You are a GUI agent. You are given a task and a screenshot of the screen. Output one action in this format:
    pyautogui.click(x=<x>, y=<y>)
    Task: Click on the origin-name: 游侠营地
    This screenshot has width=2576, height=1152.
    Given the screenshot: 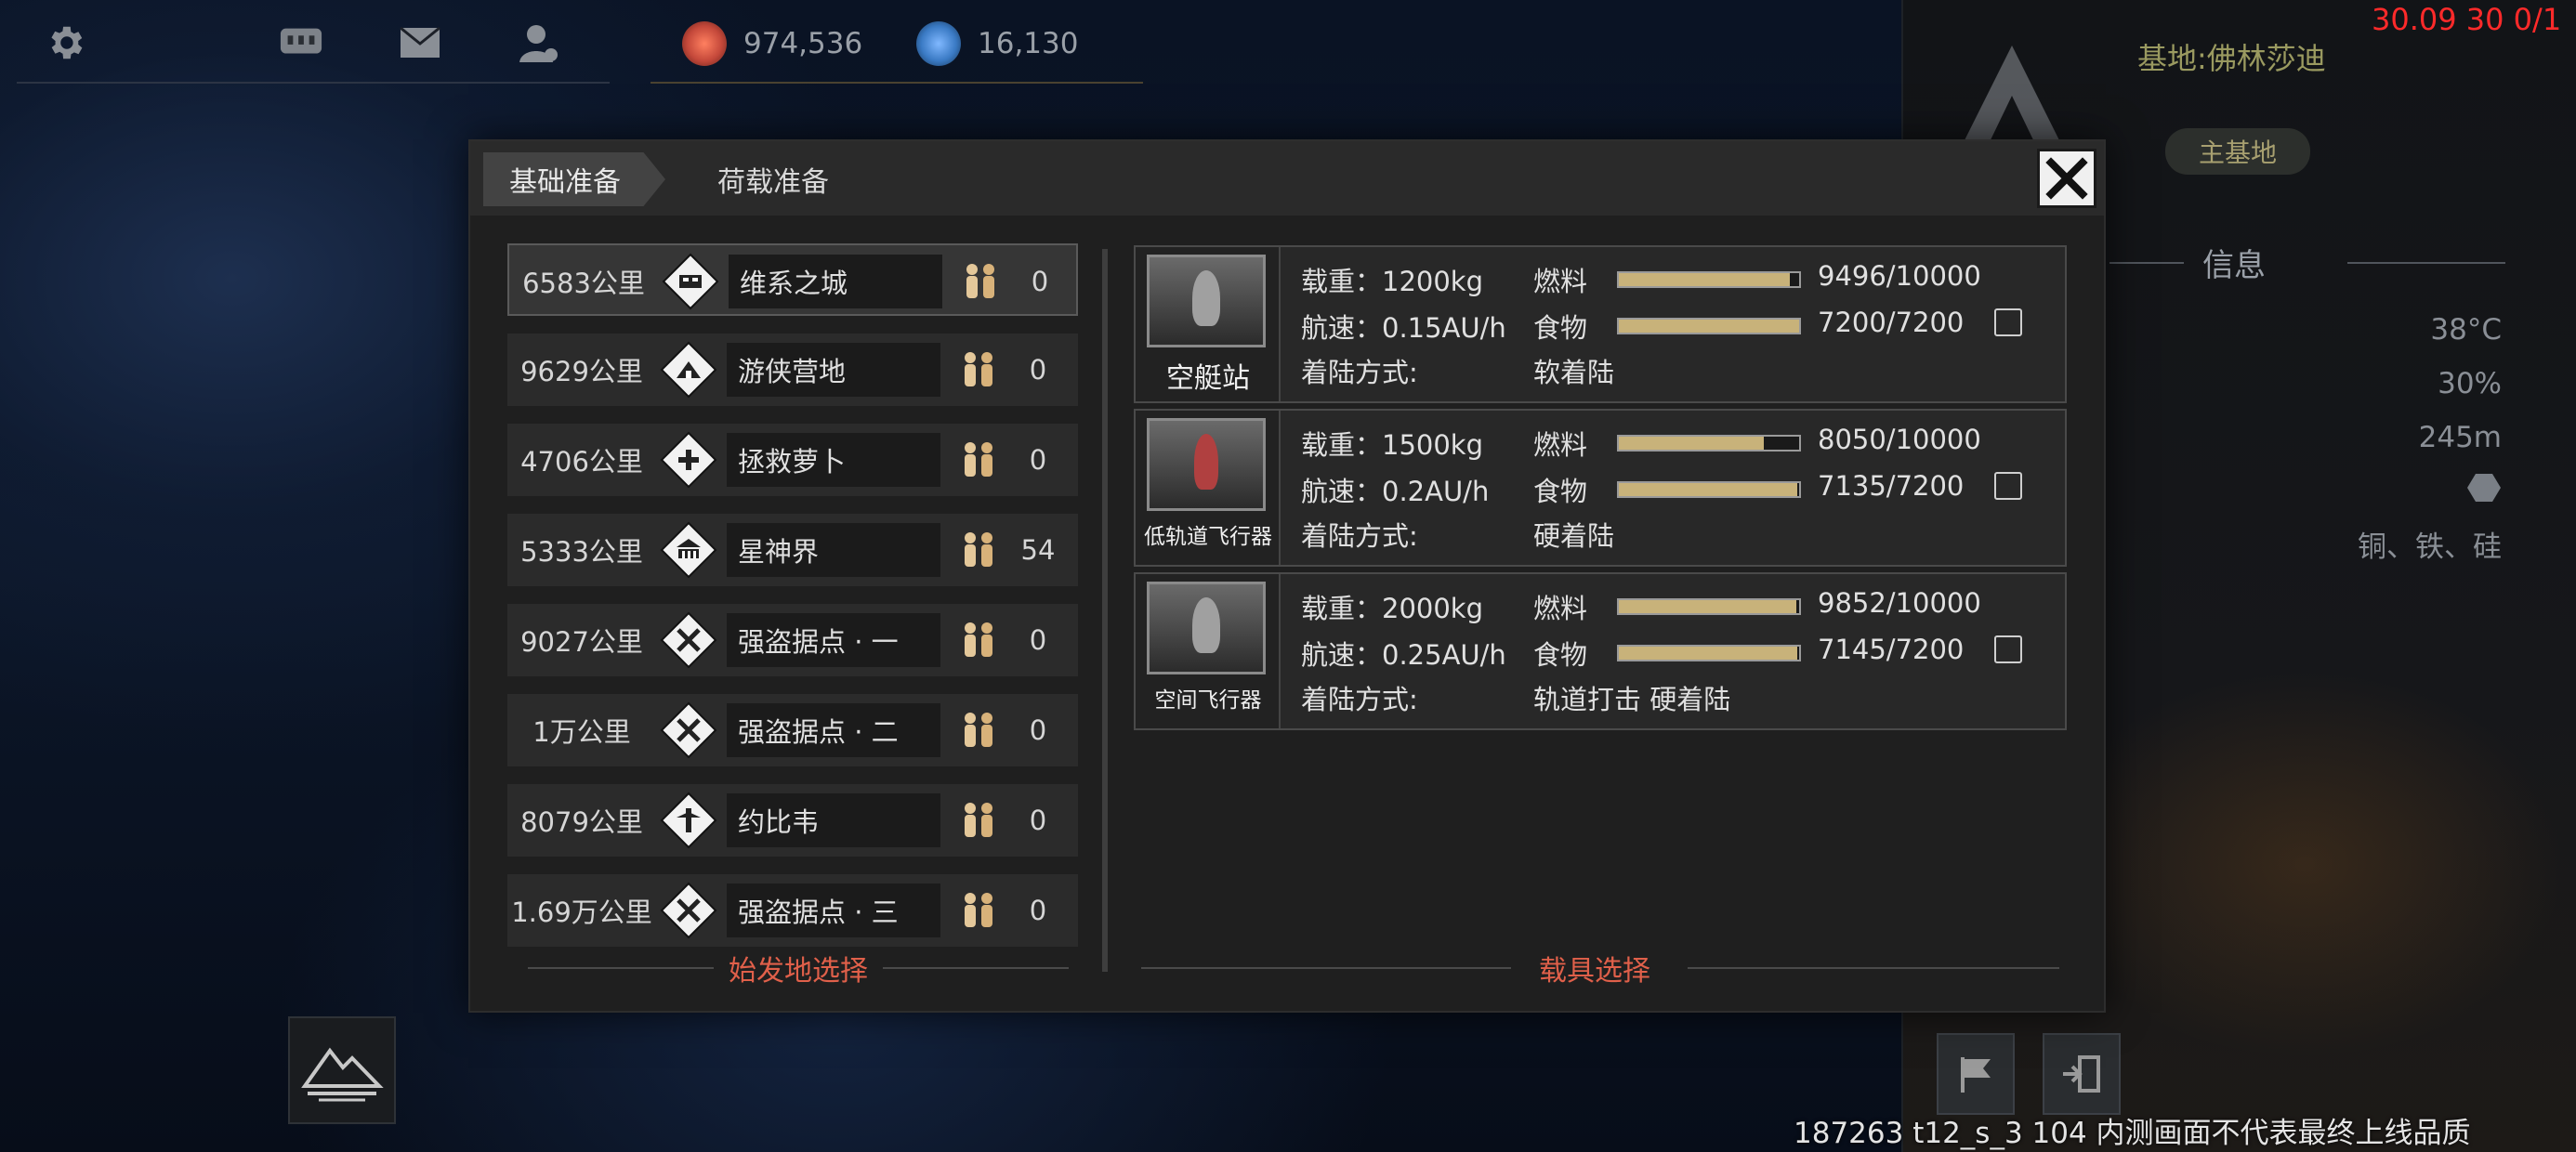 What is the action you would take?
    pyautogui.click(x=833, y=370)
    